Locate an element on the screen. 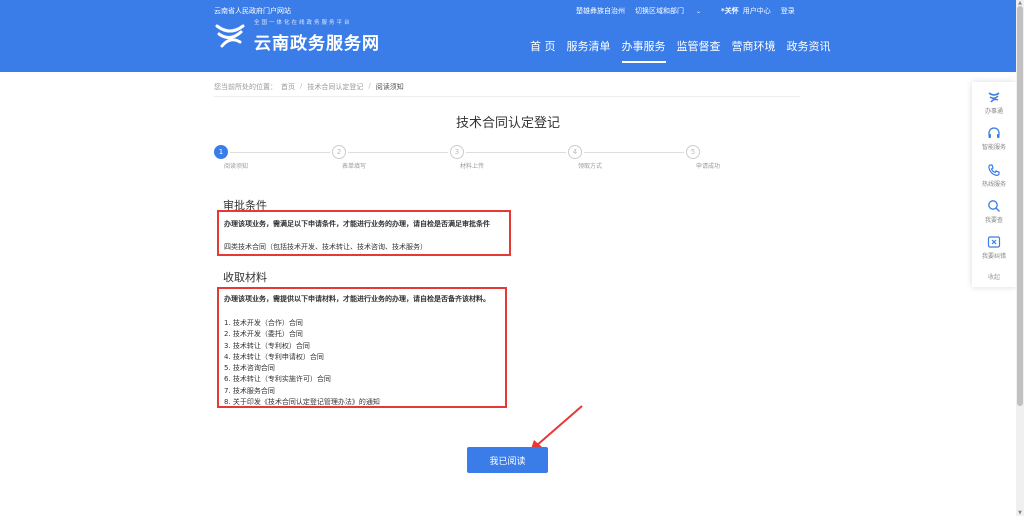  sidebar-label: 我要查 is located at coordinates (993, 220).